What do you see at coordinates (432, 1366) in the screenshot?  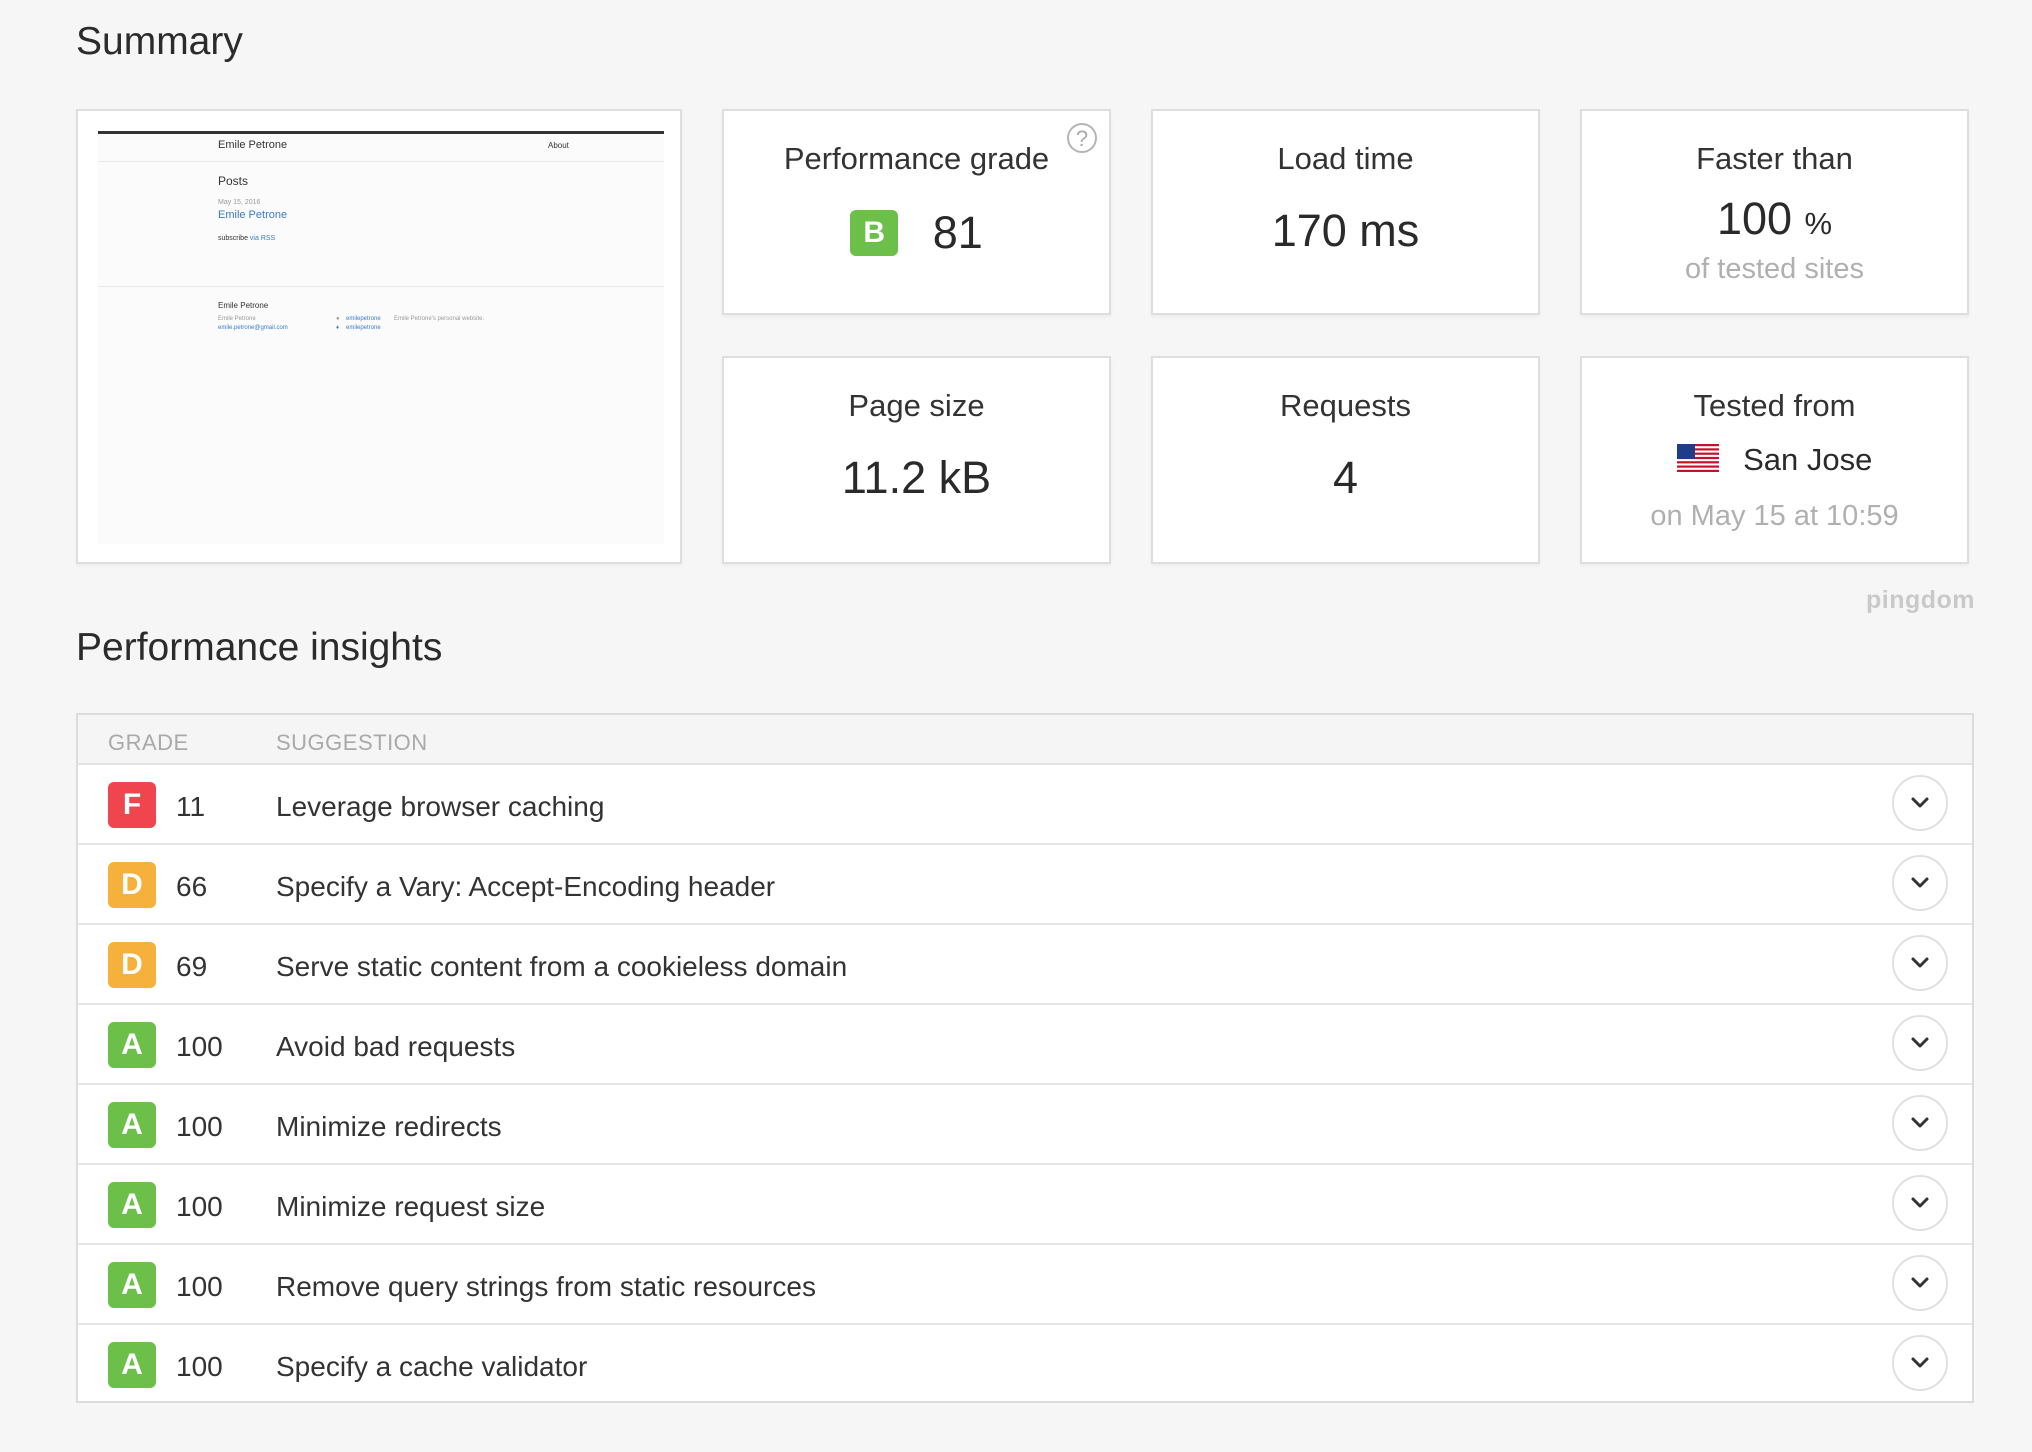 I see `suggestion-text: Specify a cache validator` at bounding box center [432, 1366].